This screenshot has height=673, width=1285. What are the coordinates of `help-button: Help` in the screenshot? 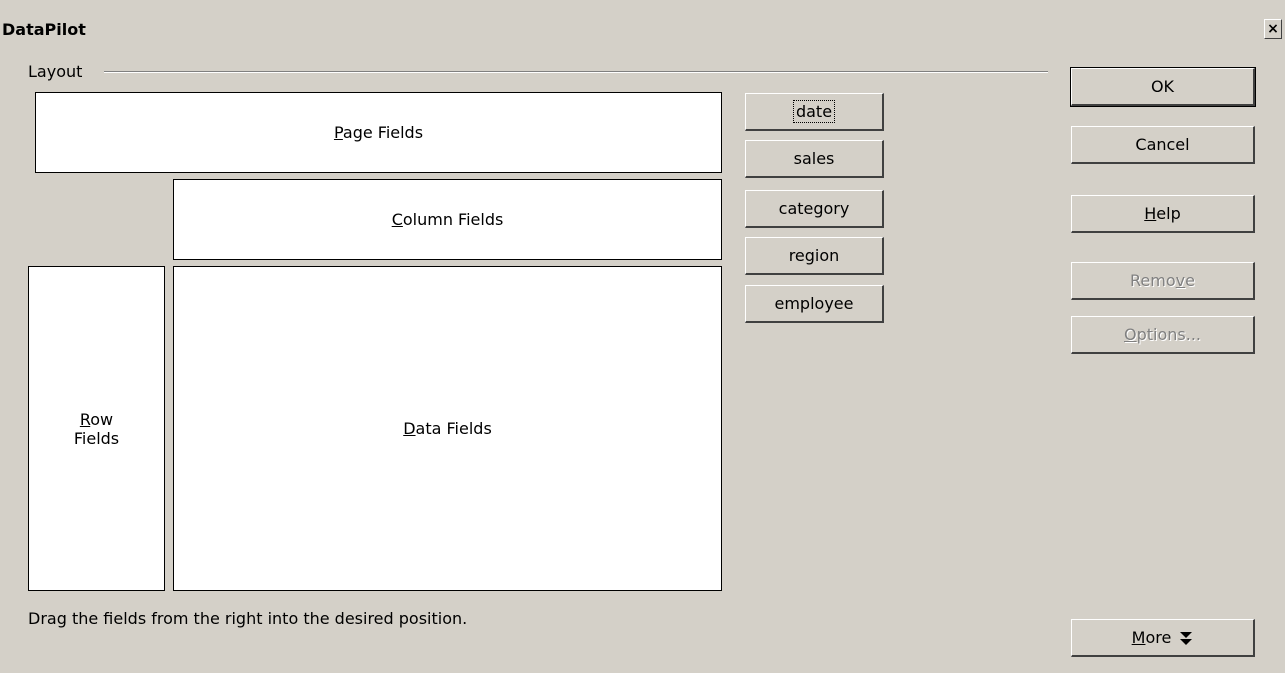 It's located at (1163, 214).